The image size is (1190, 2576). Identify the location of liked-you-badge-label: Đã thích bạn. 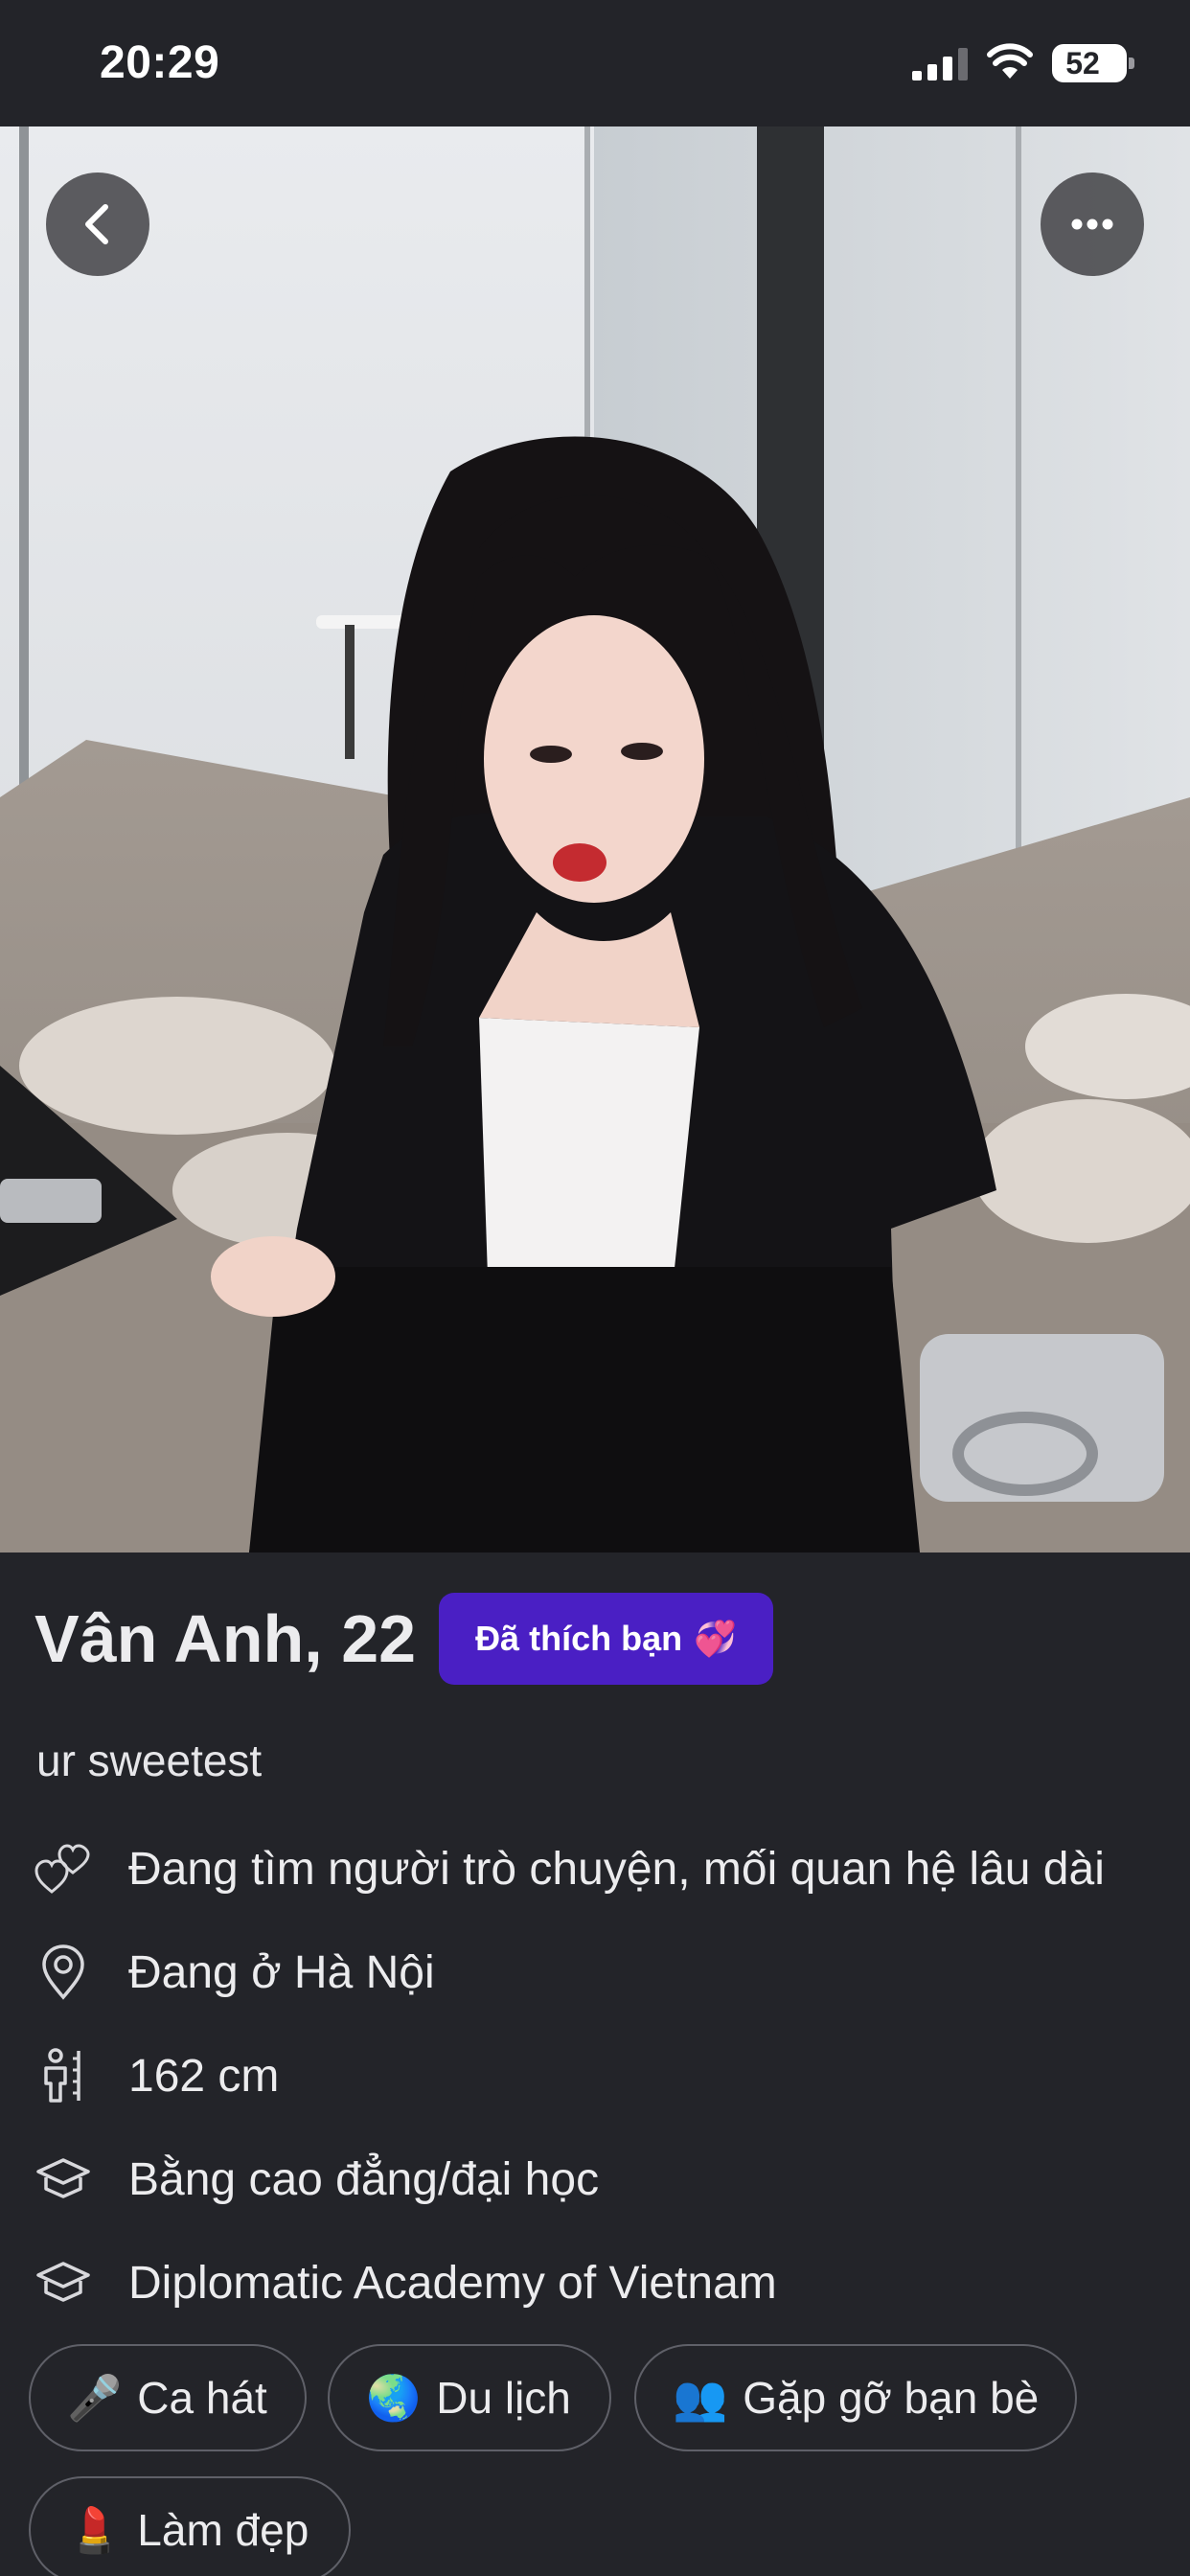
(579, 1638).